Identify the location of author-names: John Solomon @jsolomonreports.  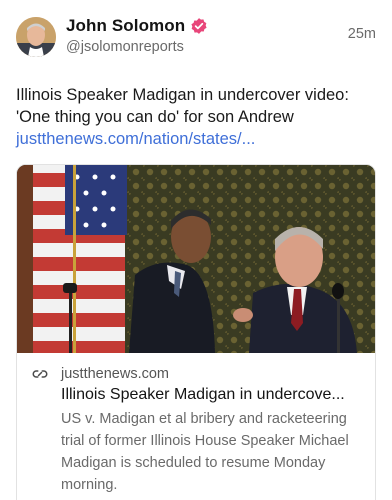
(207, 34).